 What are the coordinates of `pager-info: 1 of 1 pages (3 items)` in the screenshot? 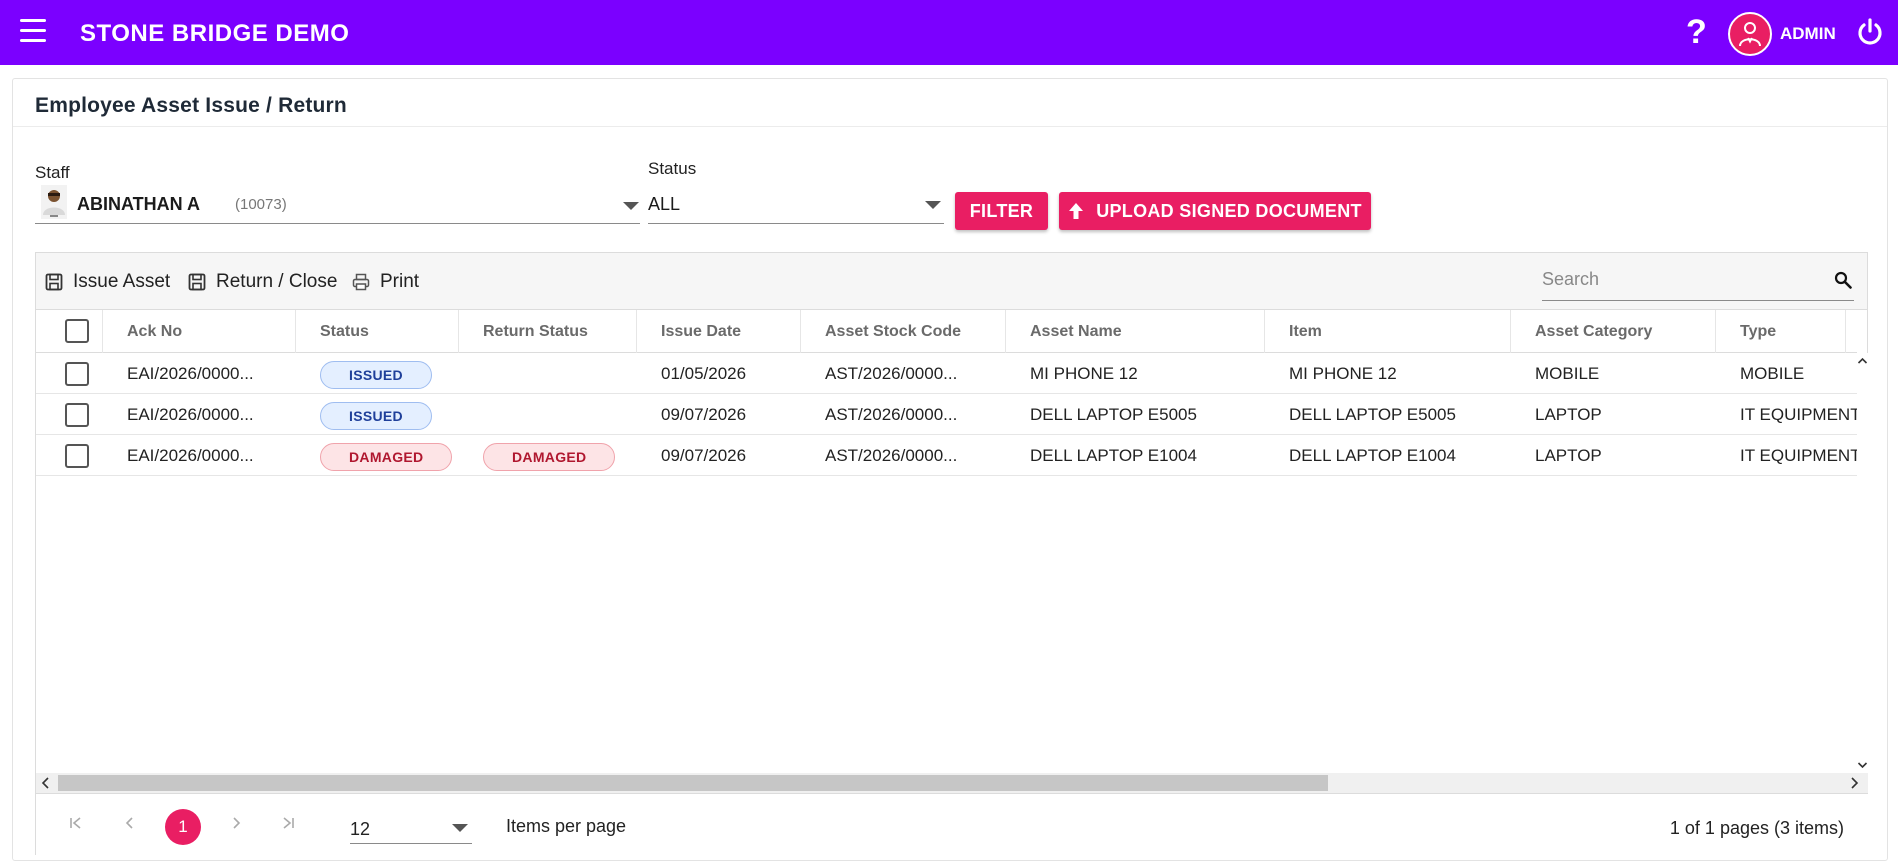 It's located at (1756, 828).